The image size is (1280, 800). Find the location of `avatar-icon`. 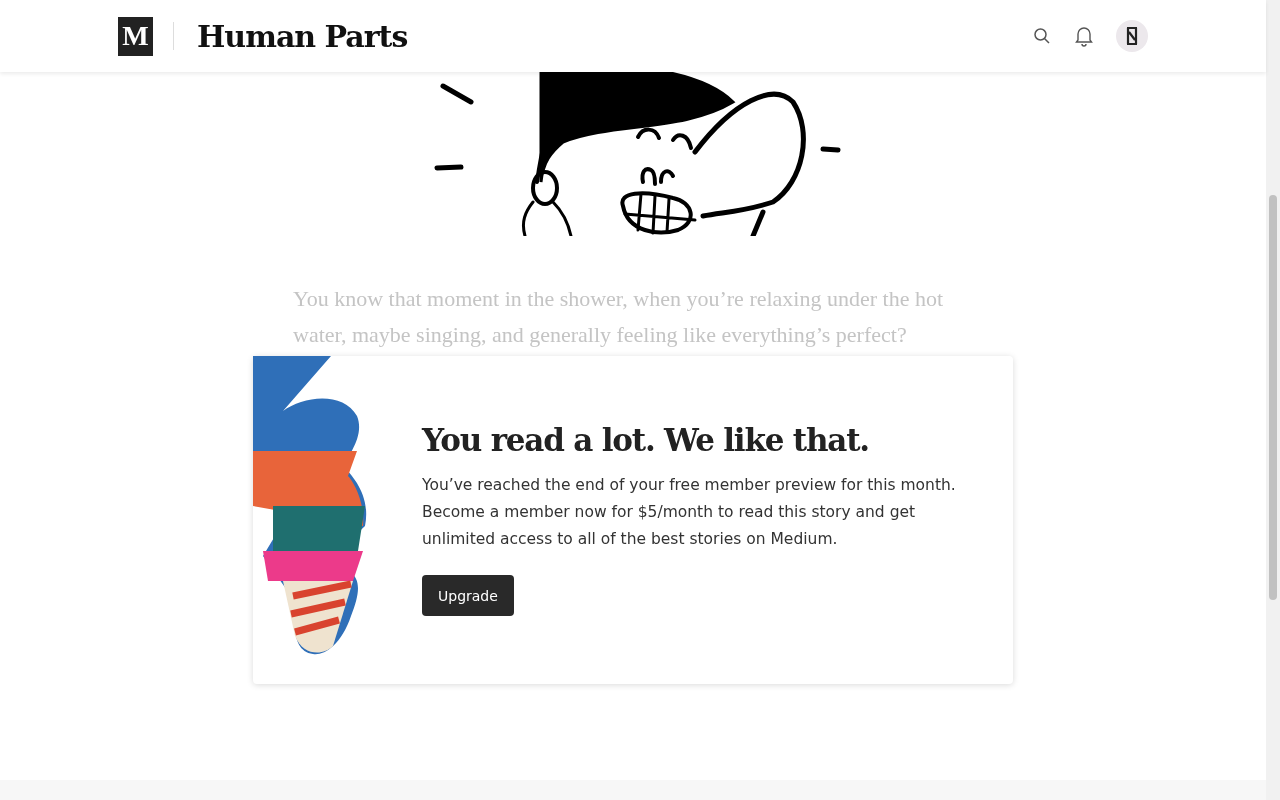

avatar-icon is located at coordinates (1132, 36).